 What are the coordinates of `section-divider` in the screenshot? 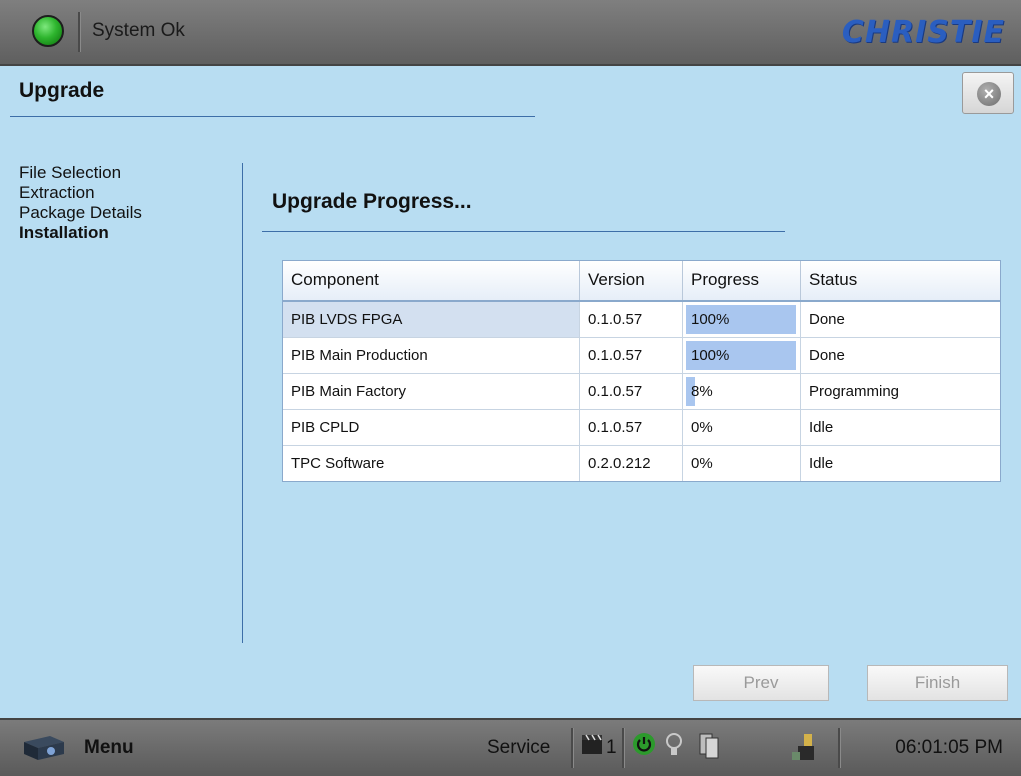 It's located at (523, 231).